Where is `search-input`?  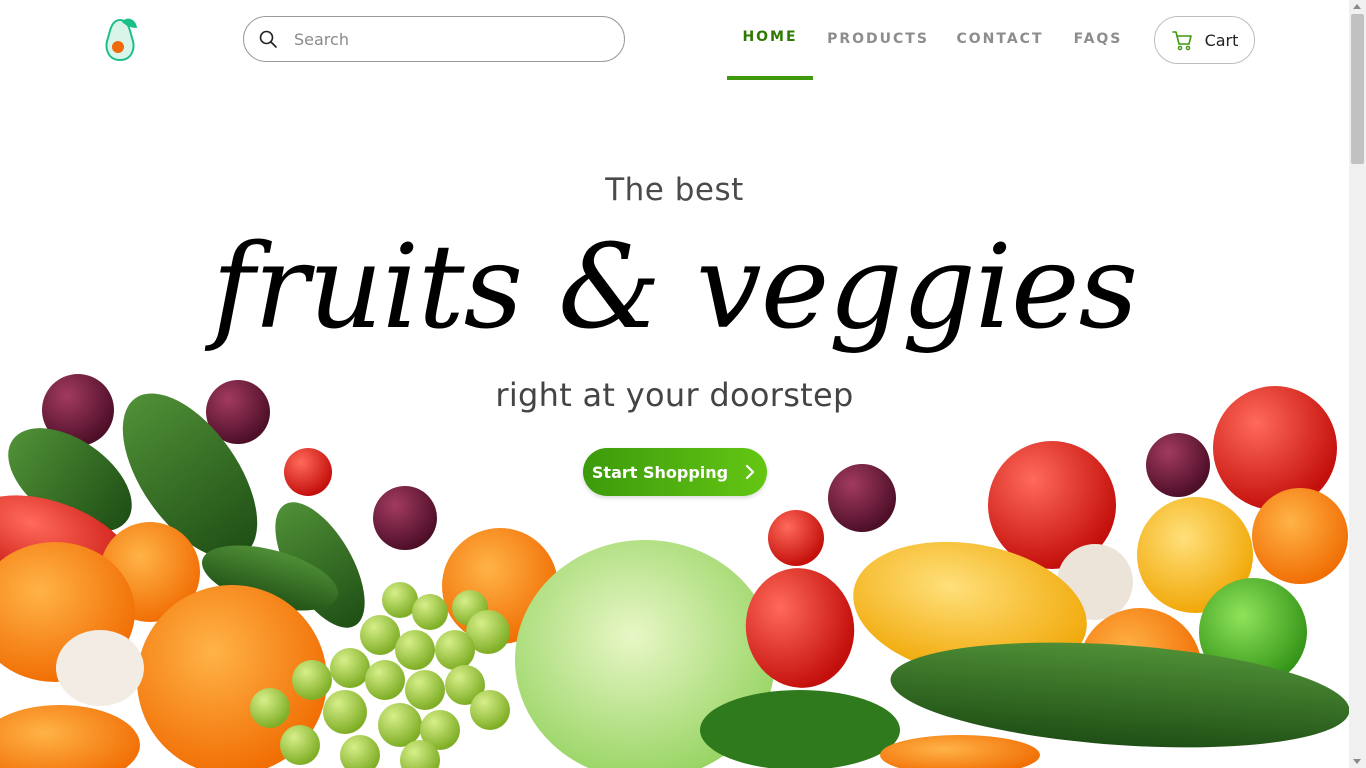
search-input is located at coordinates (444, 39).